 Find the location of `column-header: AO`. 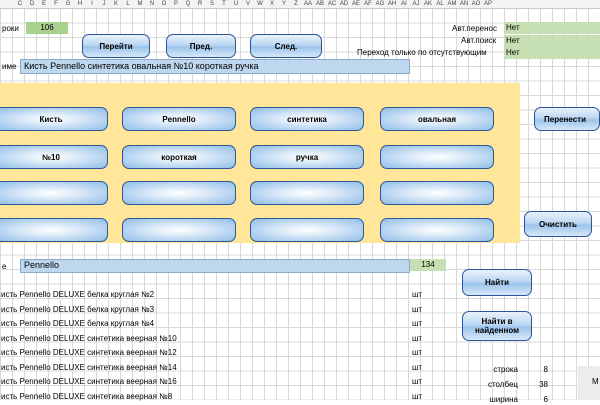

column-header: AO is located at coordinates (476, 4).